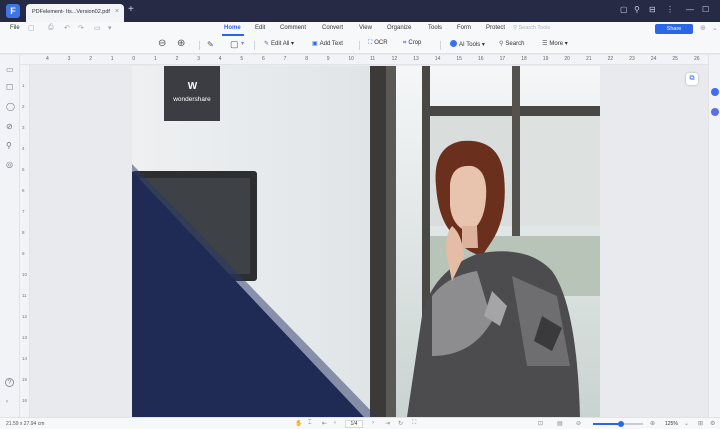 The height and width of the screenshot is (429, 720). I want to click on collapse-ribbon-icon: ⌄, so click(715, 28).